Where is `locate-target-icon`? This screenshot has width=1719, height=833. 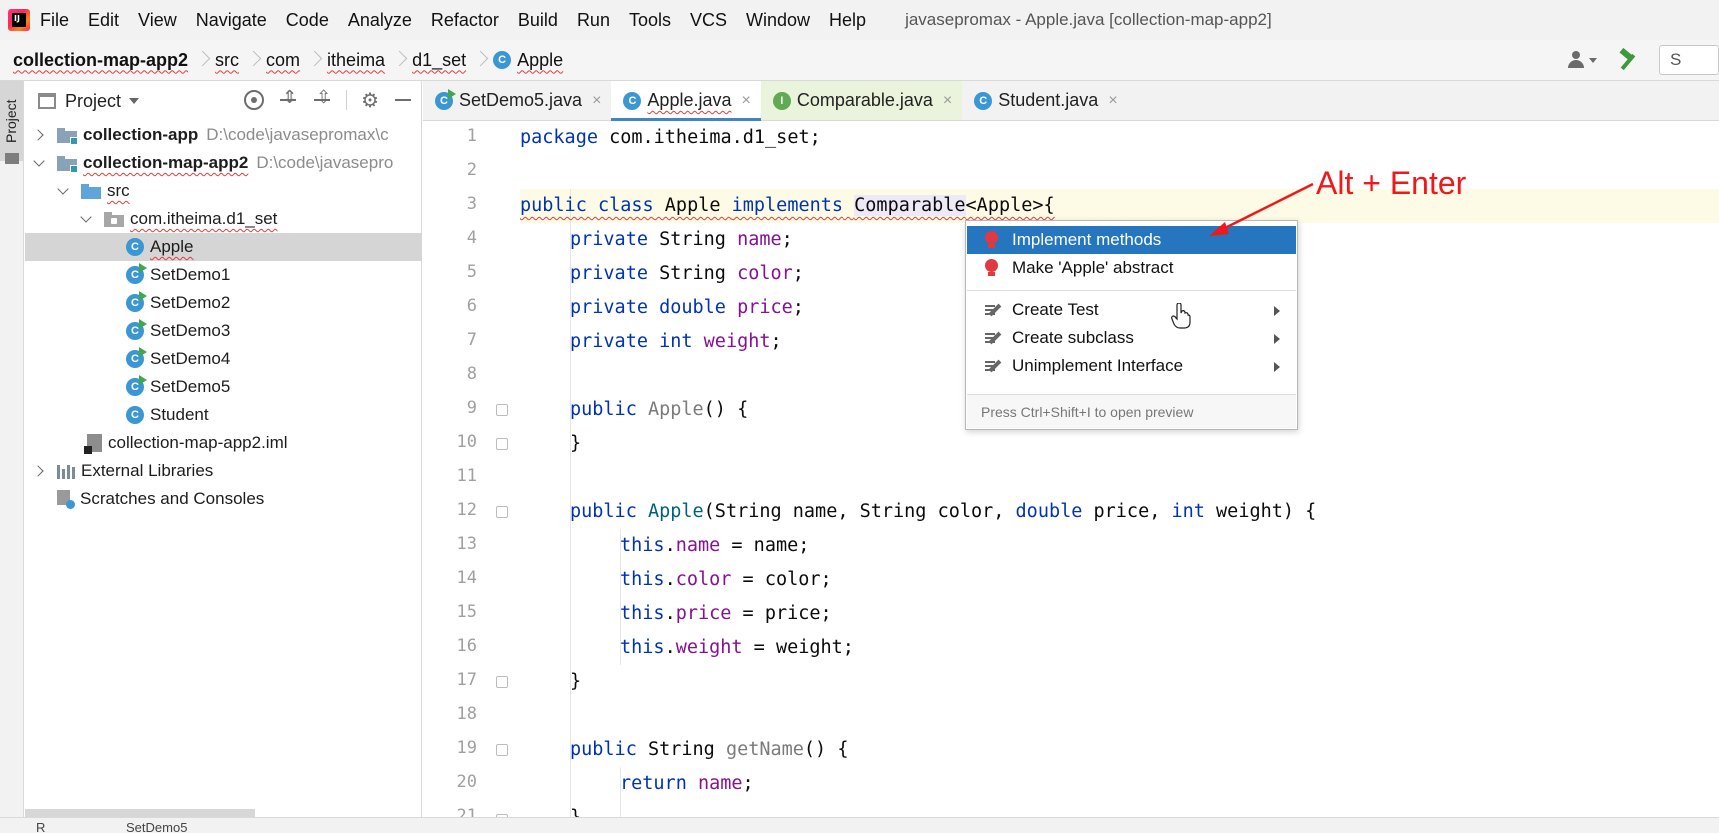 locate-target-icon is located at coordinates (254, 100).